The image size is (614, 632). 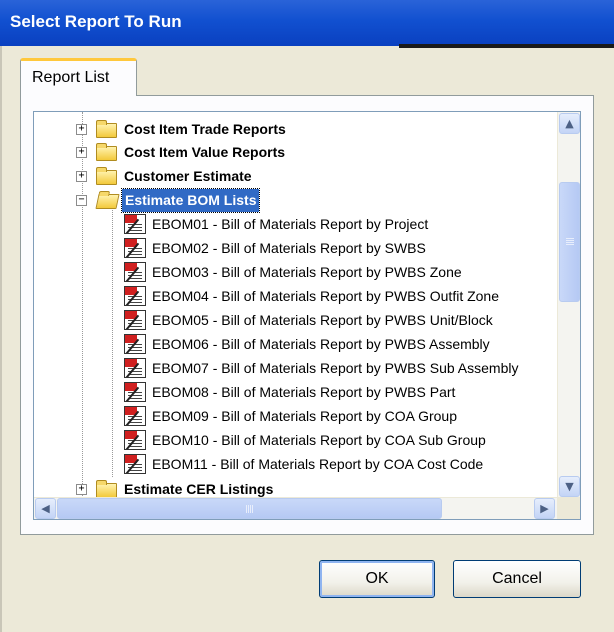 I want to click on horizontal-scroll-thumb, so click(x=249, y=508).